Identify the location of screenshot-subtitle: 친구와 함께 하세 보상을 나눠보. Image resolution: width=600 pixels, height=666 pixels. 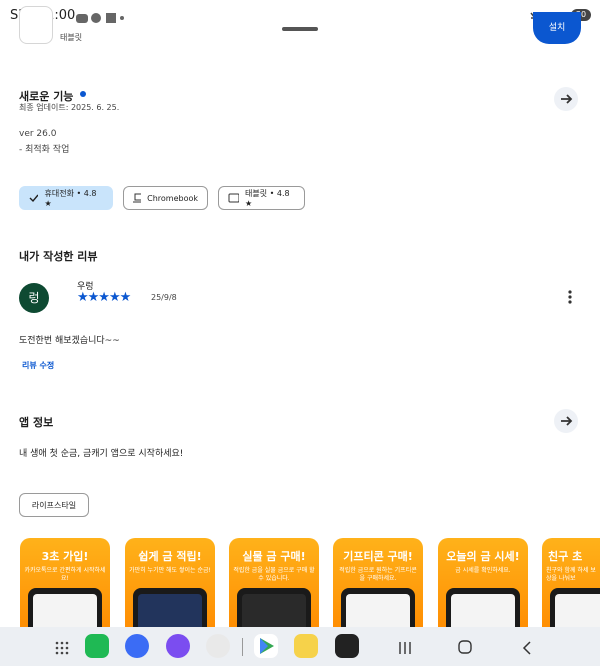
(571, 574).